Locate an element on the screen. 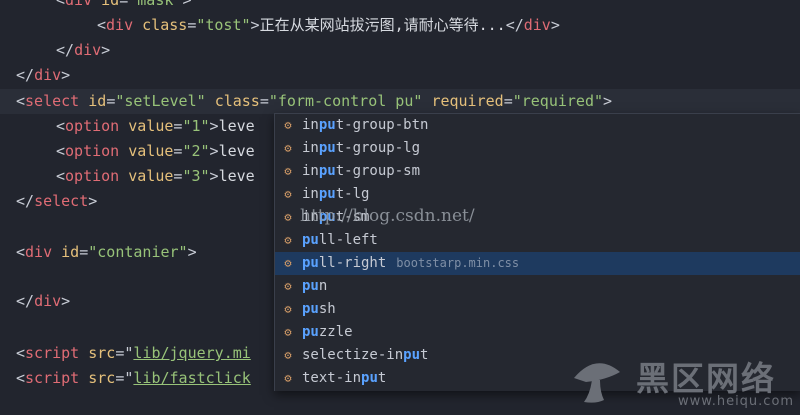 The width and height of the screenshot is (800, 415). code-line: <div id="mask"> is located at coordinates (124, 4).